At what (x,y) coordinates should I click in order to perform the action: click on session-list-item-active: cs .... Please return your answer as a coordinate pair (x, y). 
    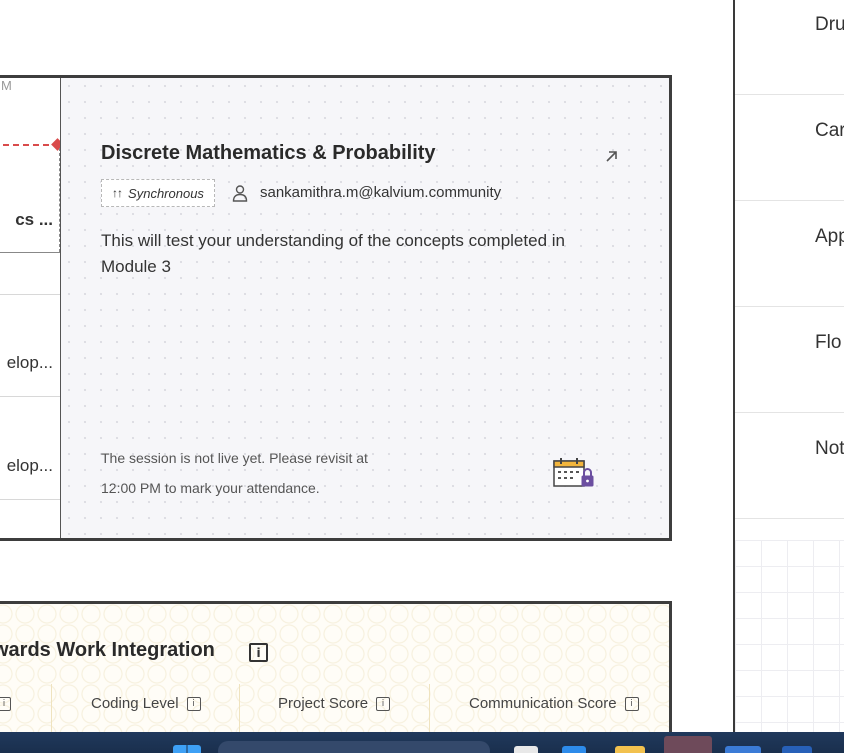
    Looking at the image, I should click on (30, 202).